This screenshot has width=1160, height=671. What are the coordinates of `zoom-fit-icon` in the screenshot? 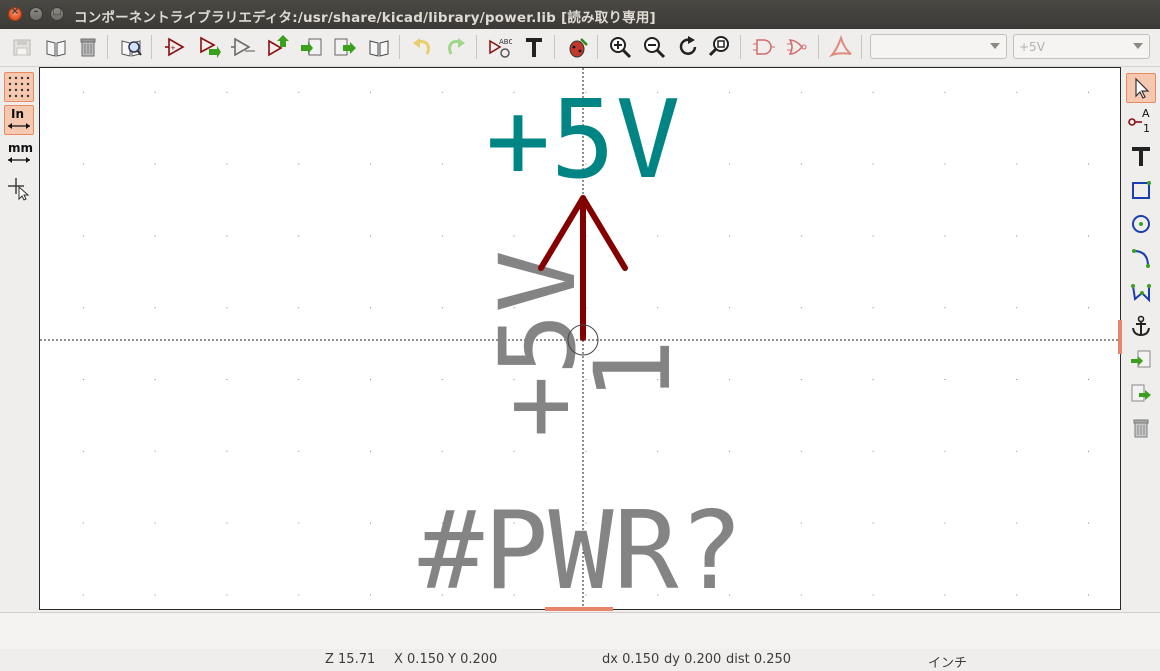 It's located at (720, 47).